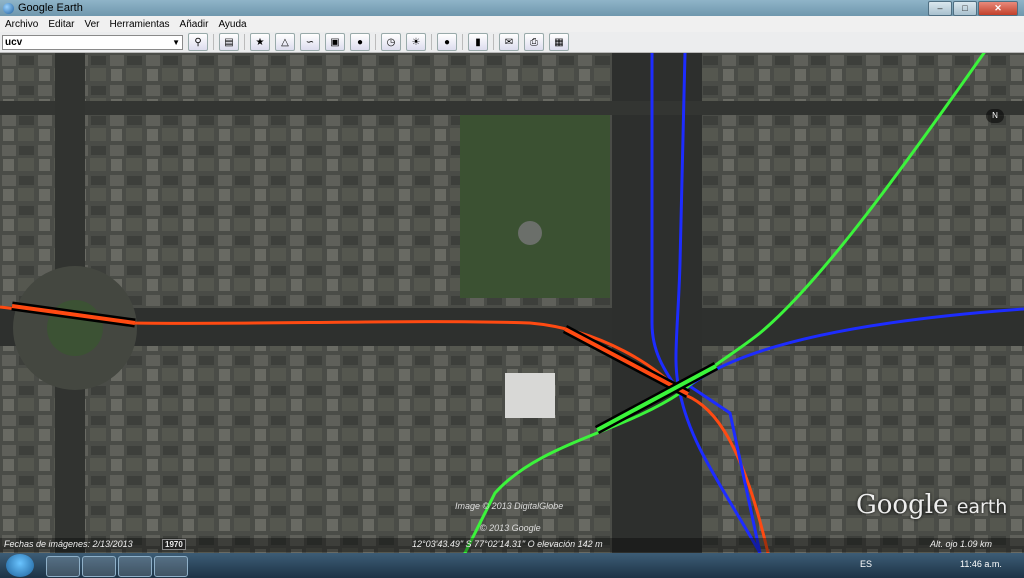 The width and height of the screenshot is (1024, 578). What do you see at coordinates (478, 42) in the screenshot?
I see `ruler-icon: ▮` at bounding box center [478, 42].